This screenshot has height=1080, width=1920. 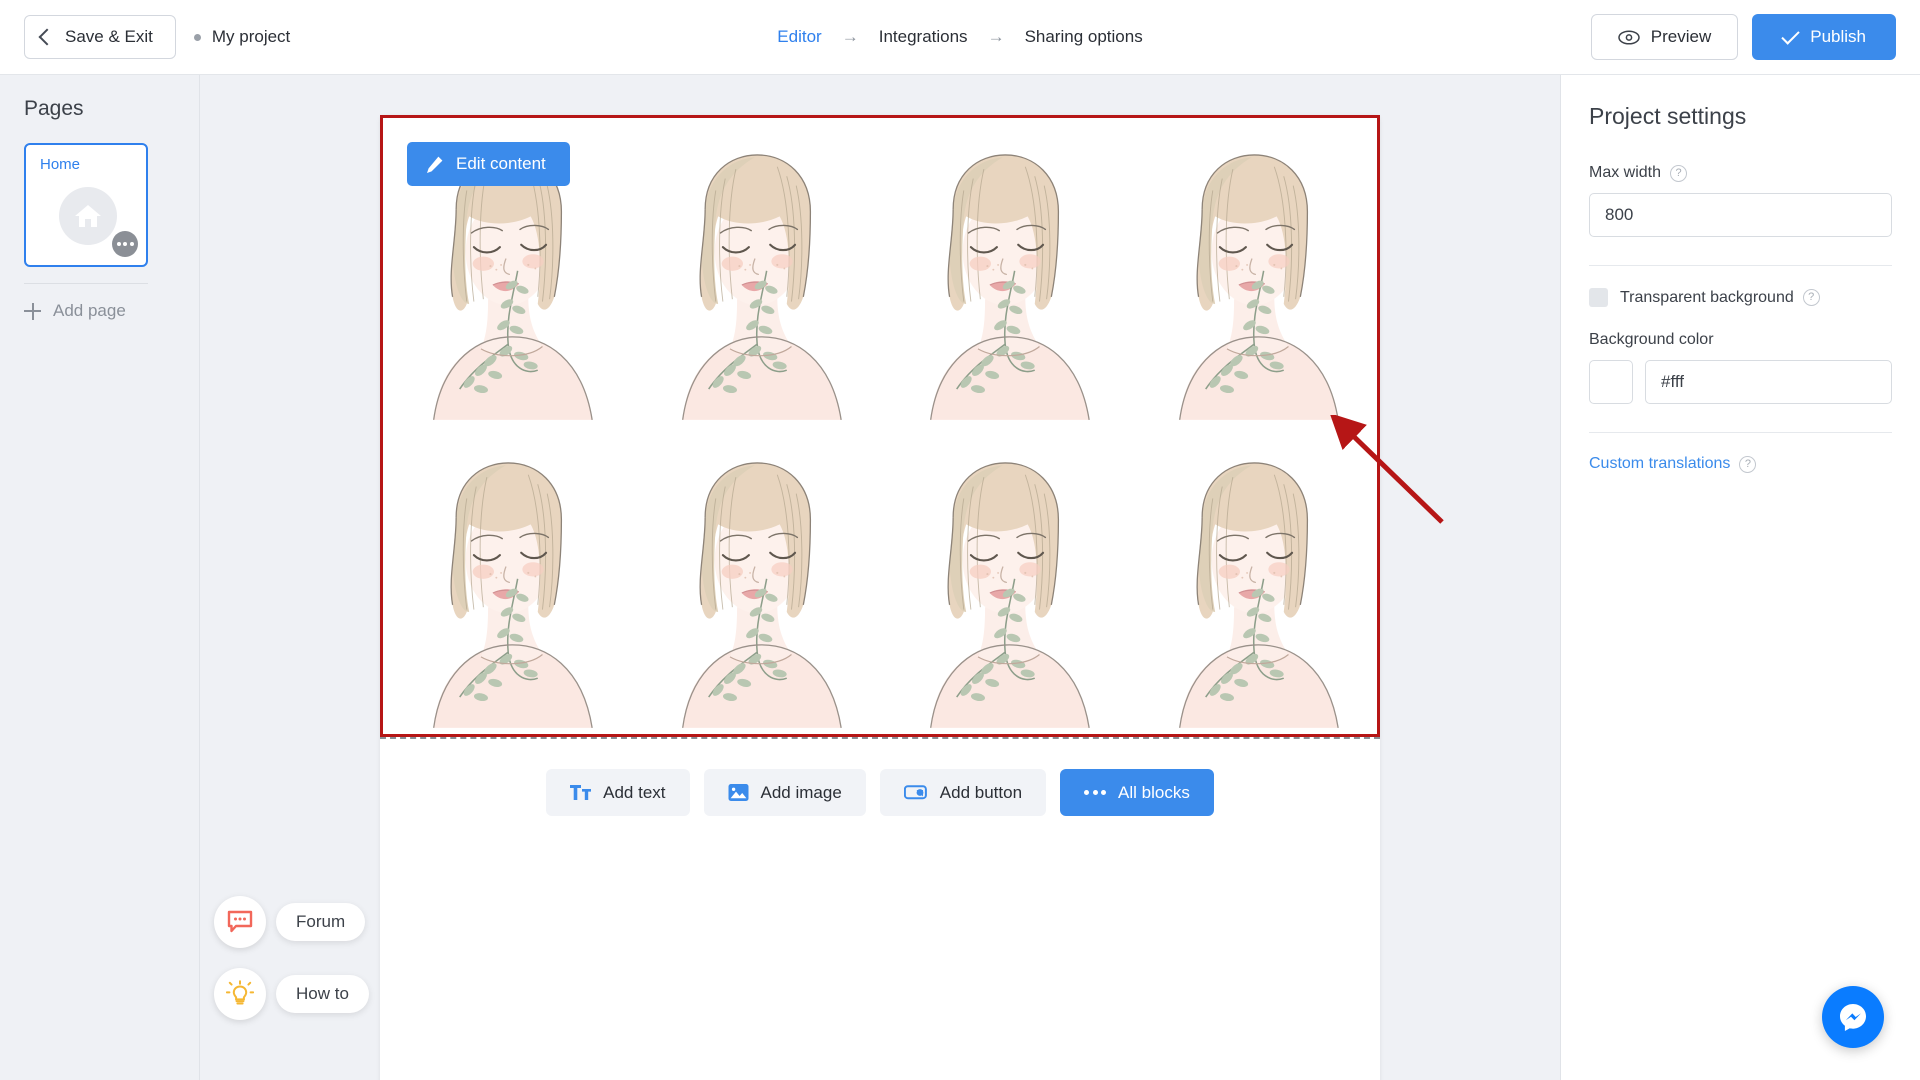 I want to click on breadcrumb-sharing-options: Sharing options, so click(x=1084, y=37).